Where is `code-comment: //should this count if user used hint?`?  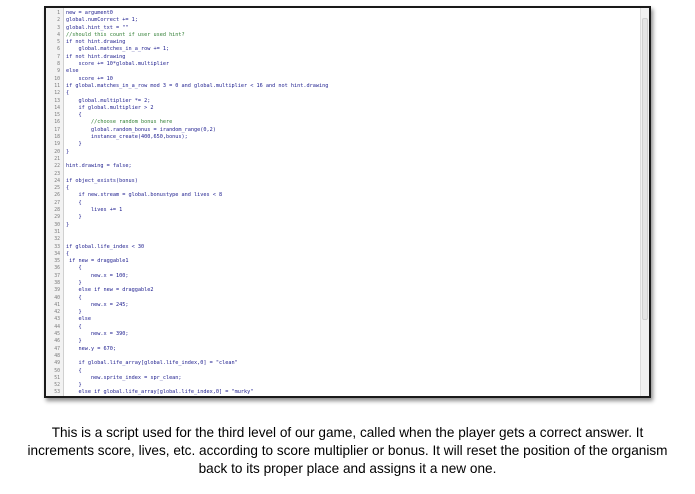 code-comment: //should this count if user used hint? is located at coordinates (125, 34).